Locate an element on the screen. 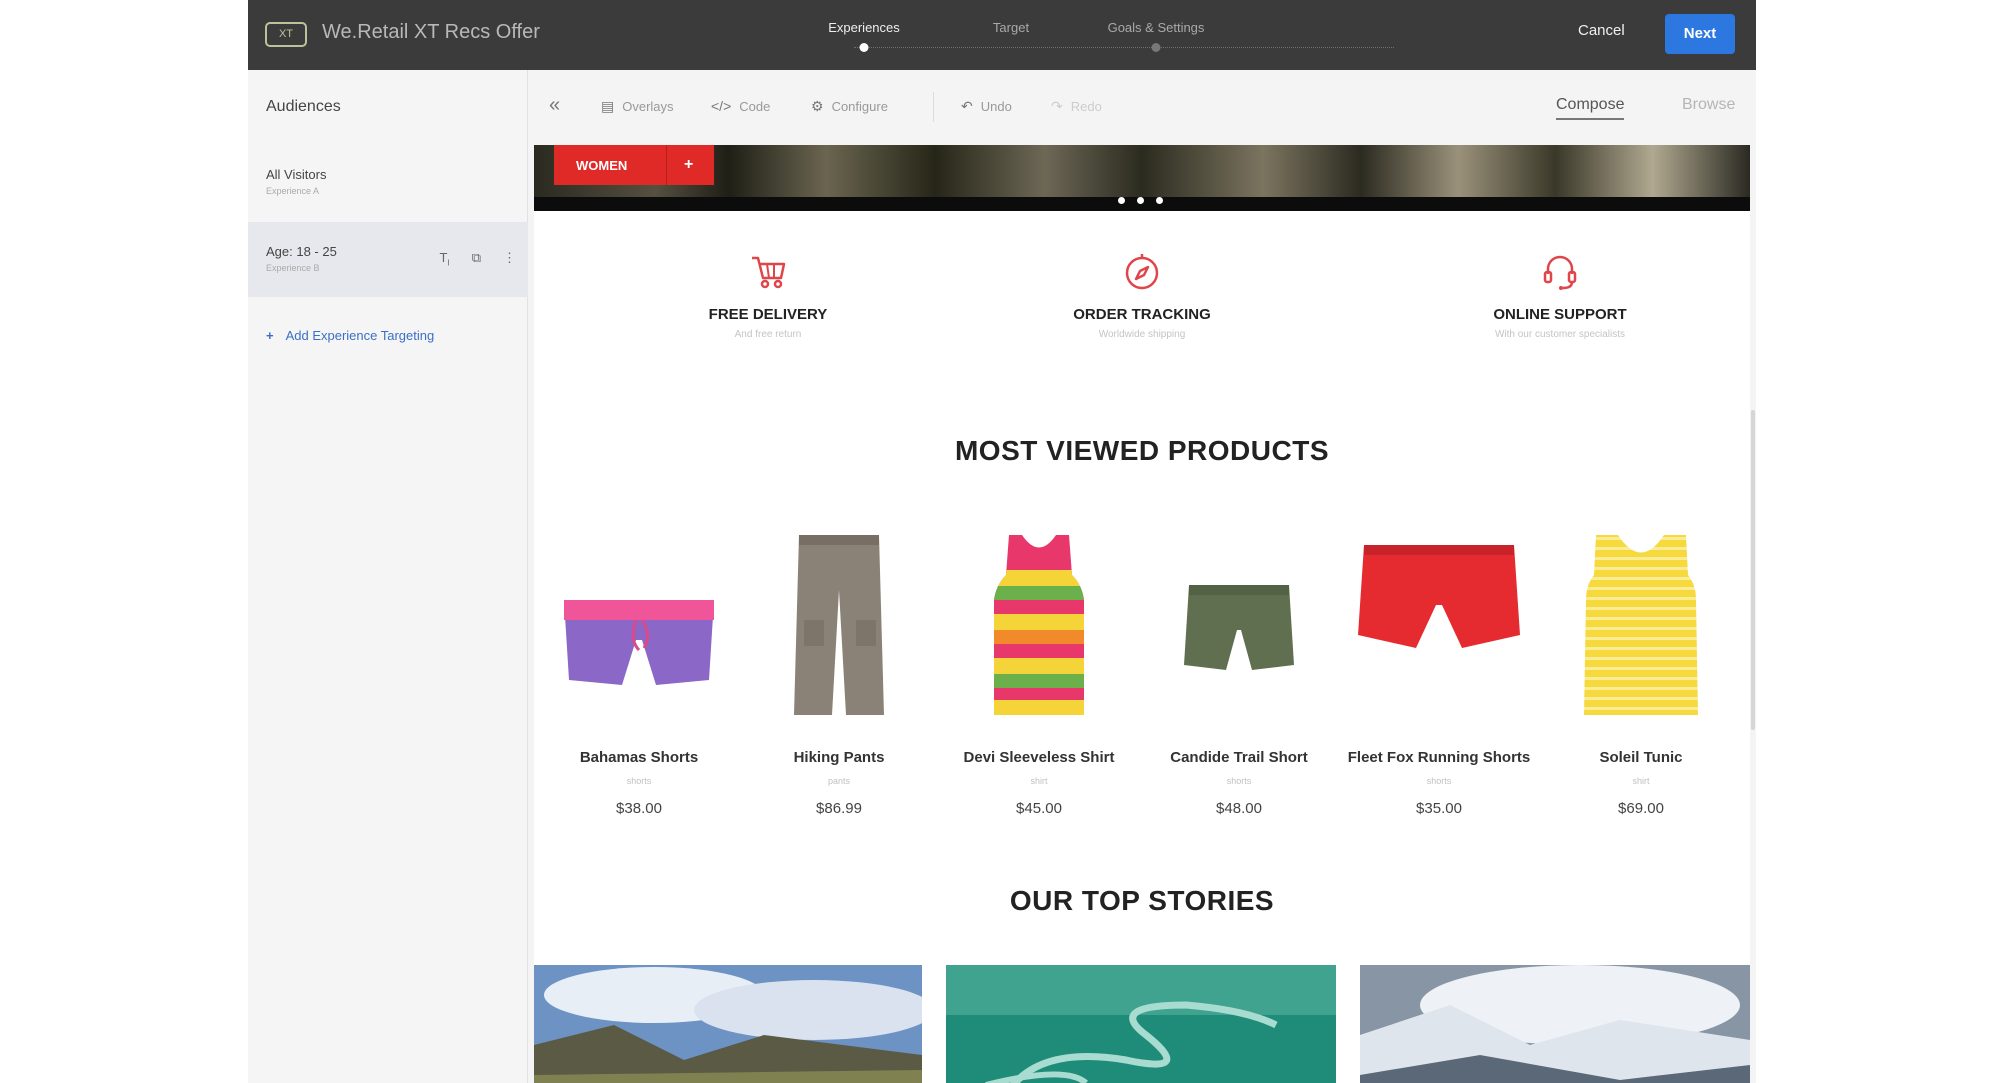 Image resolution: width=2000 pixels, height=1083 pixels. product-price: $86.99 is located at coordinates (839, 808).